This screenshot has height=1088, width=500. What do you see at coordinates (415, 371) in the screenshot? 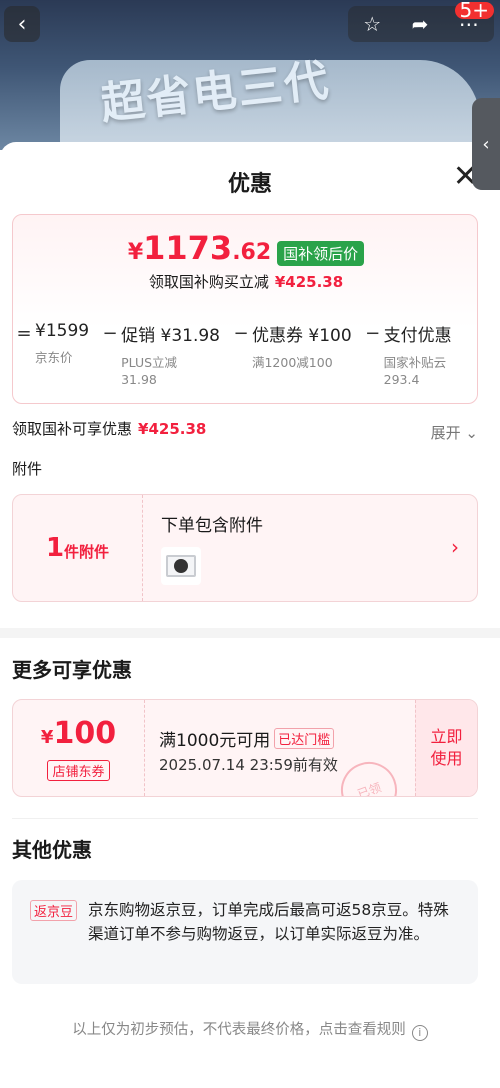
I see `calc-item-desc: 国家补贴云 293.4` at bounding box center [415, 371].